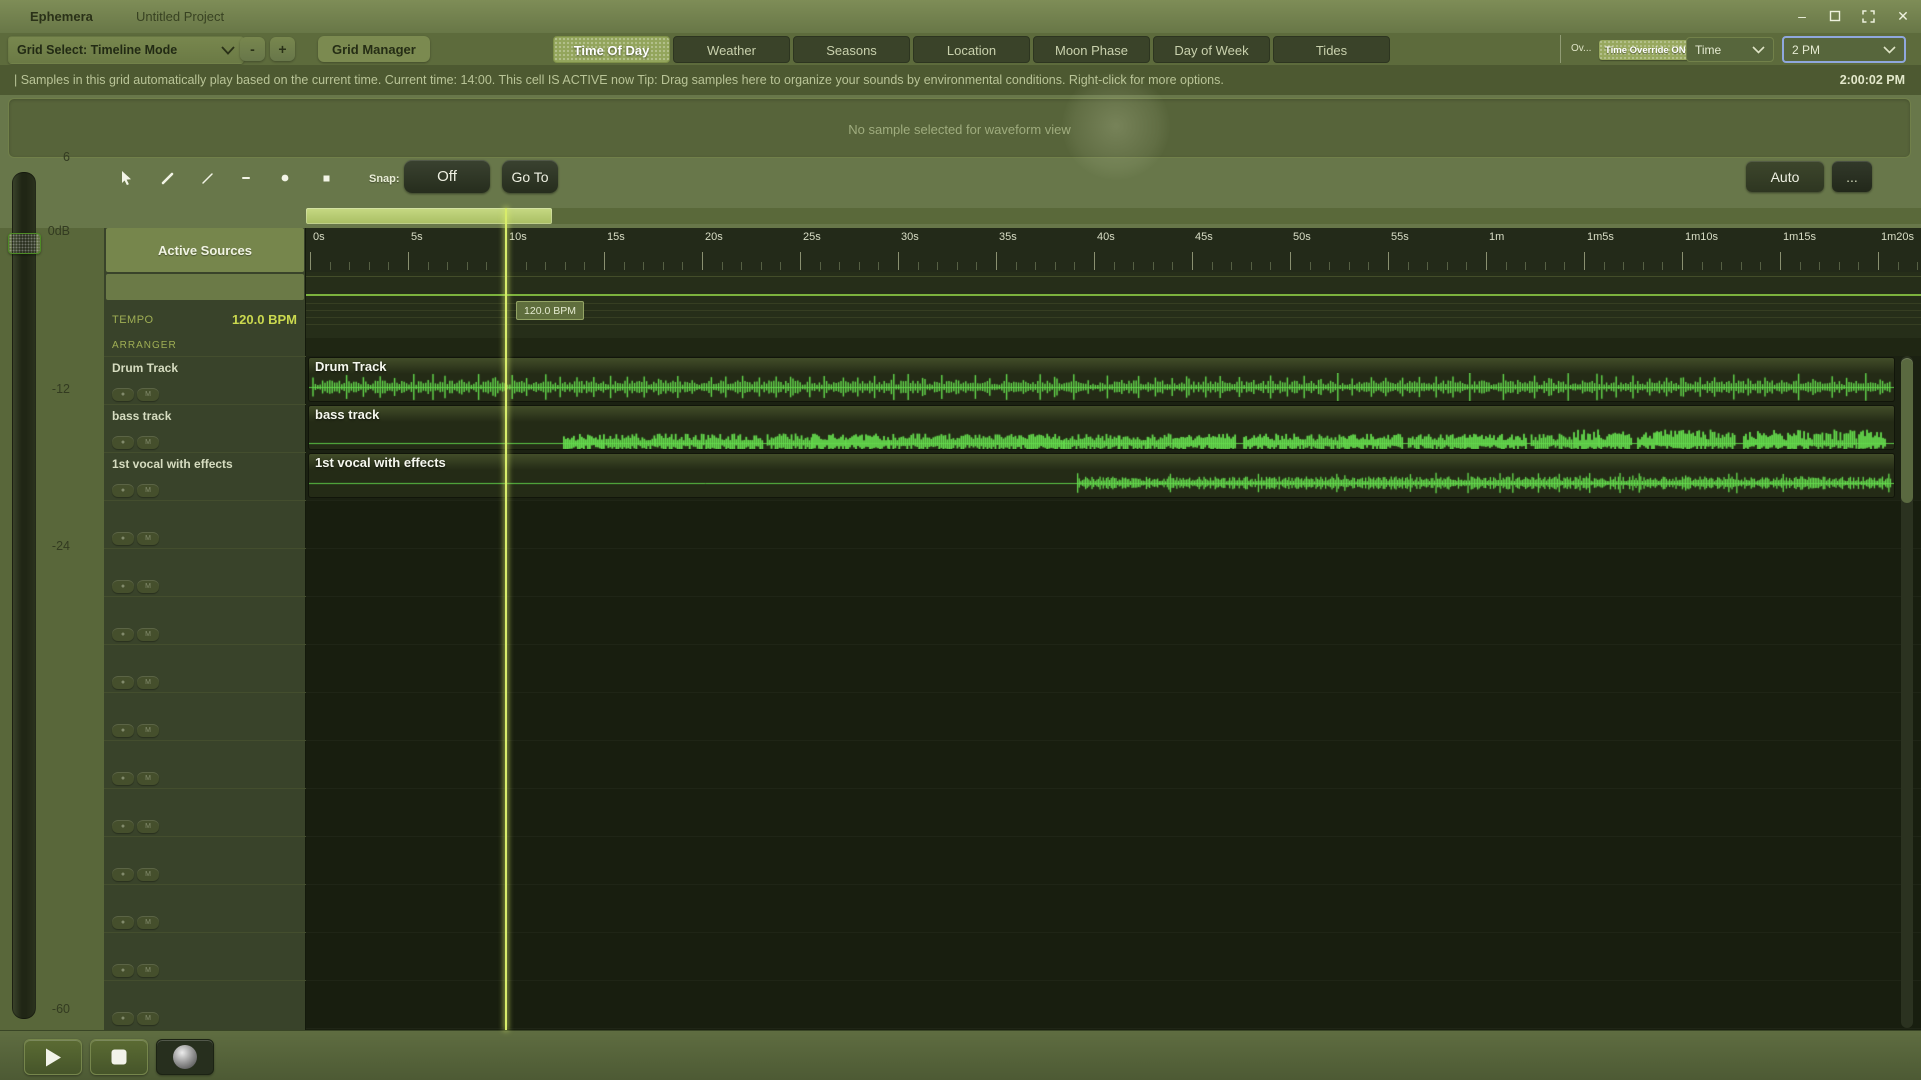 The width and height of the screenshot is (1921, 1080). Describe the element at coordinates (285, 178) in the screenshot. I see `dot-tool-icon` at that location.